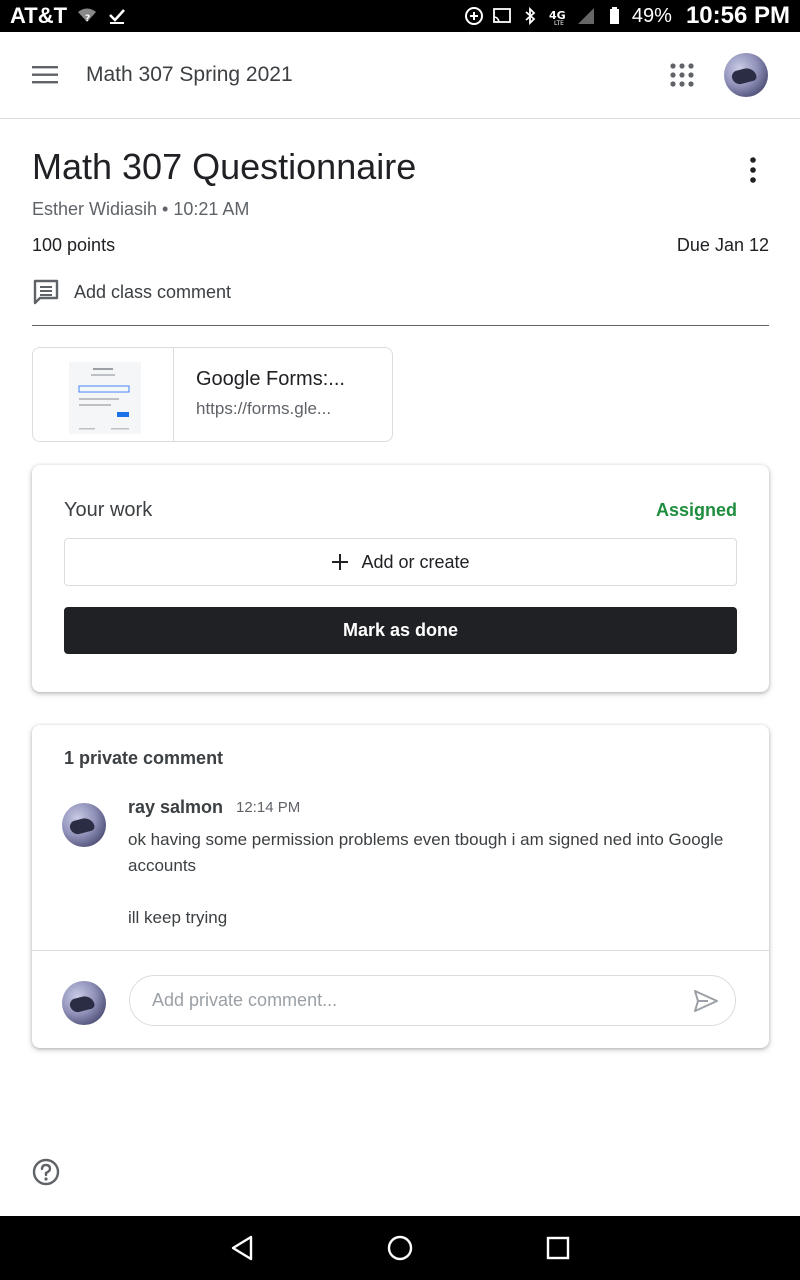 Image resolution: width=800 pixels, height=1280 pixels. I want to click on add-or-create-button: Add or create, so click(400, 562).